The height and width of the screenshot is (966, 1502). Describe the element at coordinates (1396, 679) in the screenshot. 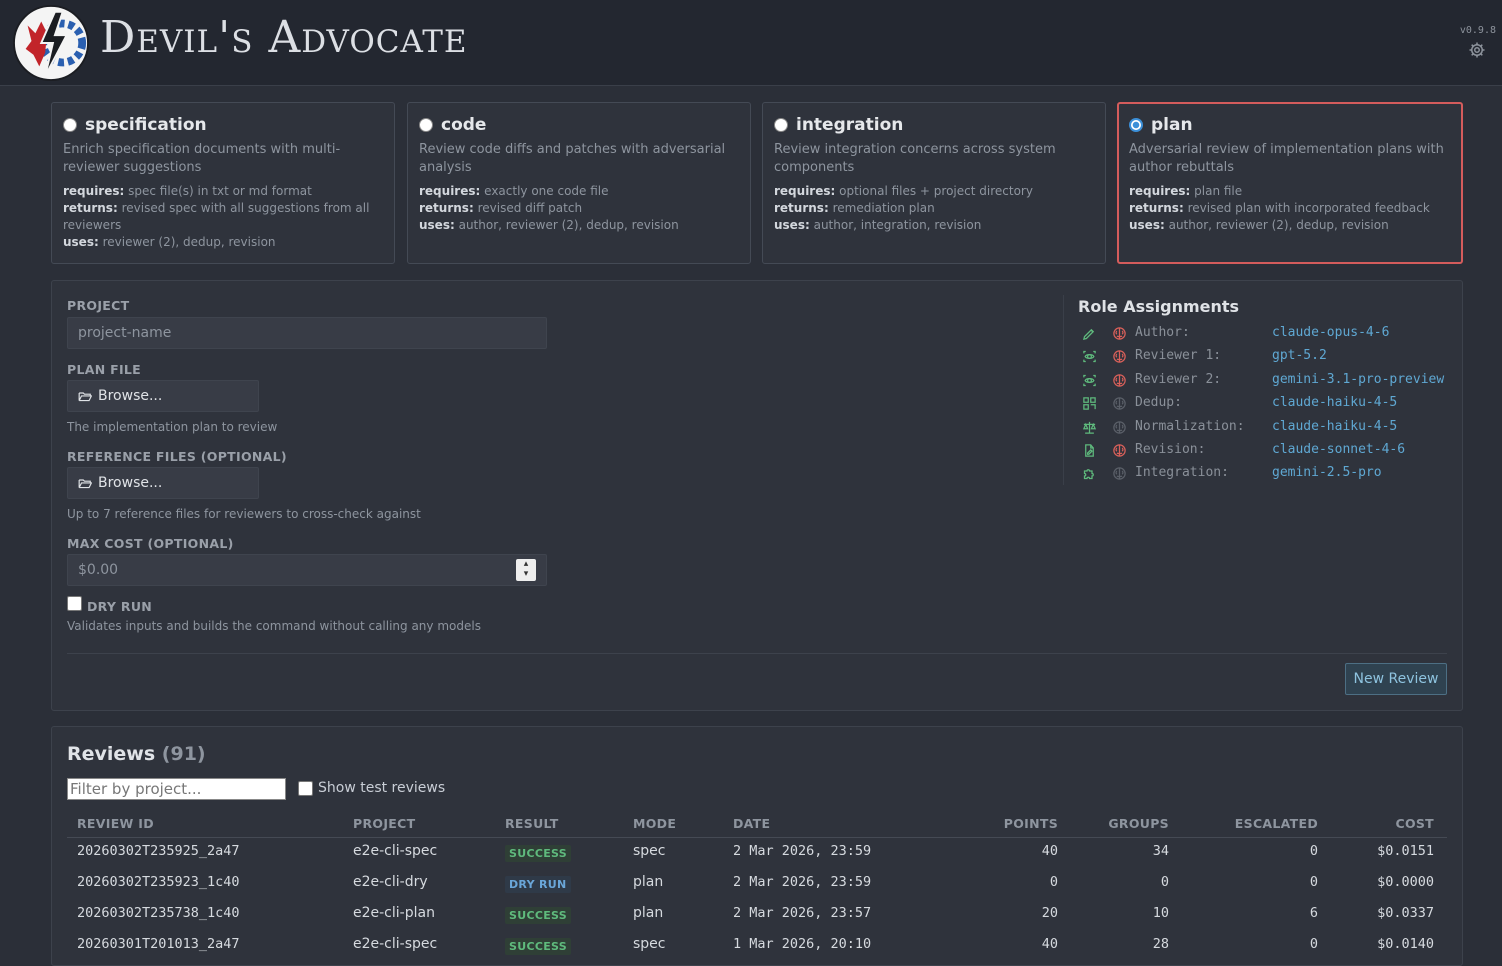

I see `new-review-button: New Review` at that location.